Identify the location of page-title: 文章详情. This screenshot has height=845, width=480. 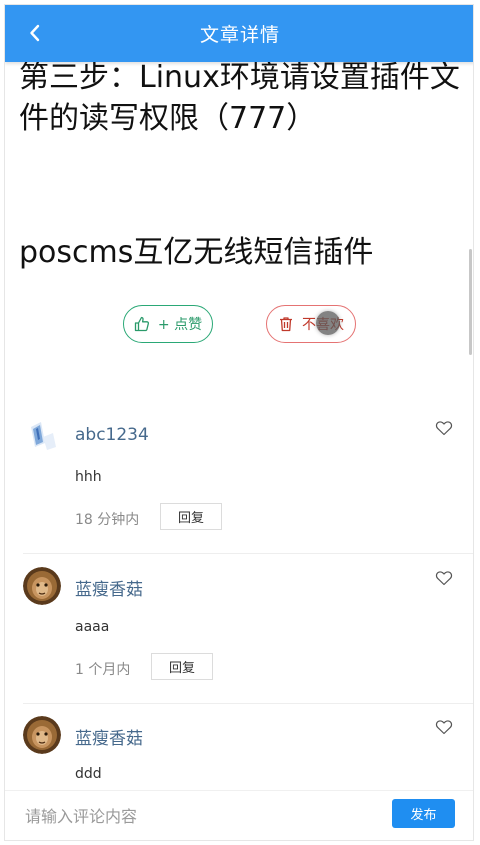
(239, 35).